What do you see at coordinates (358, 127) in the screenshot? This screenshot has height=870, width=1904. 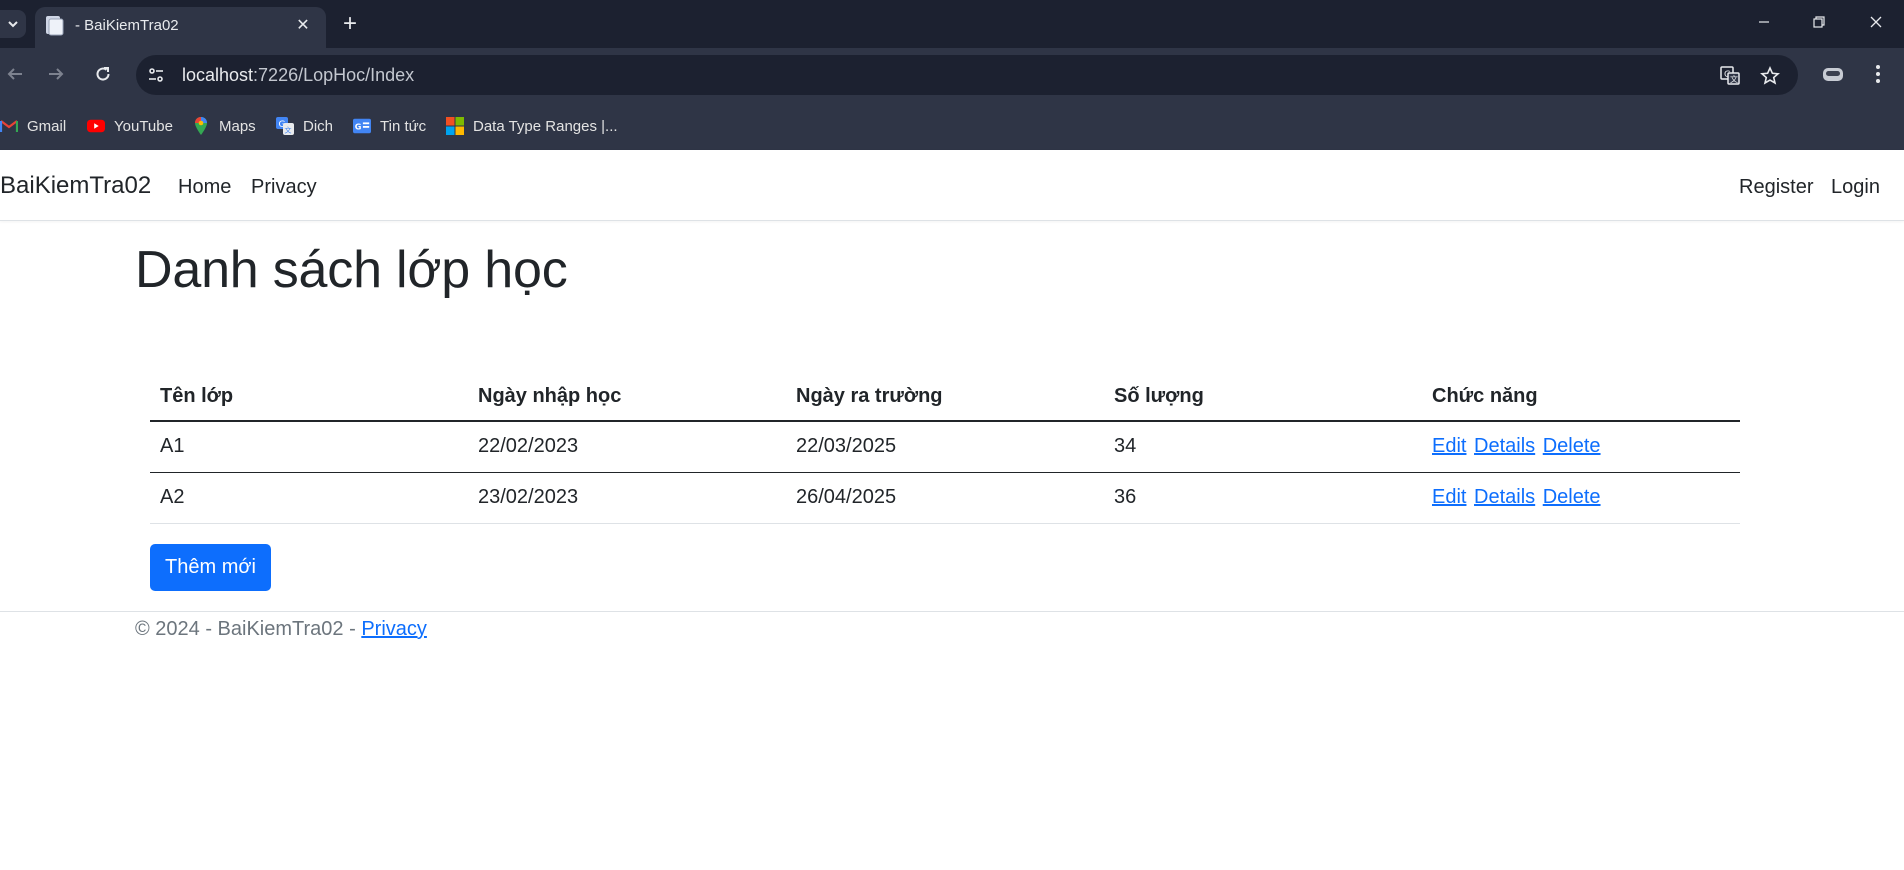 I see `svg-text: G` at bounding box center [358, 127].